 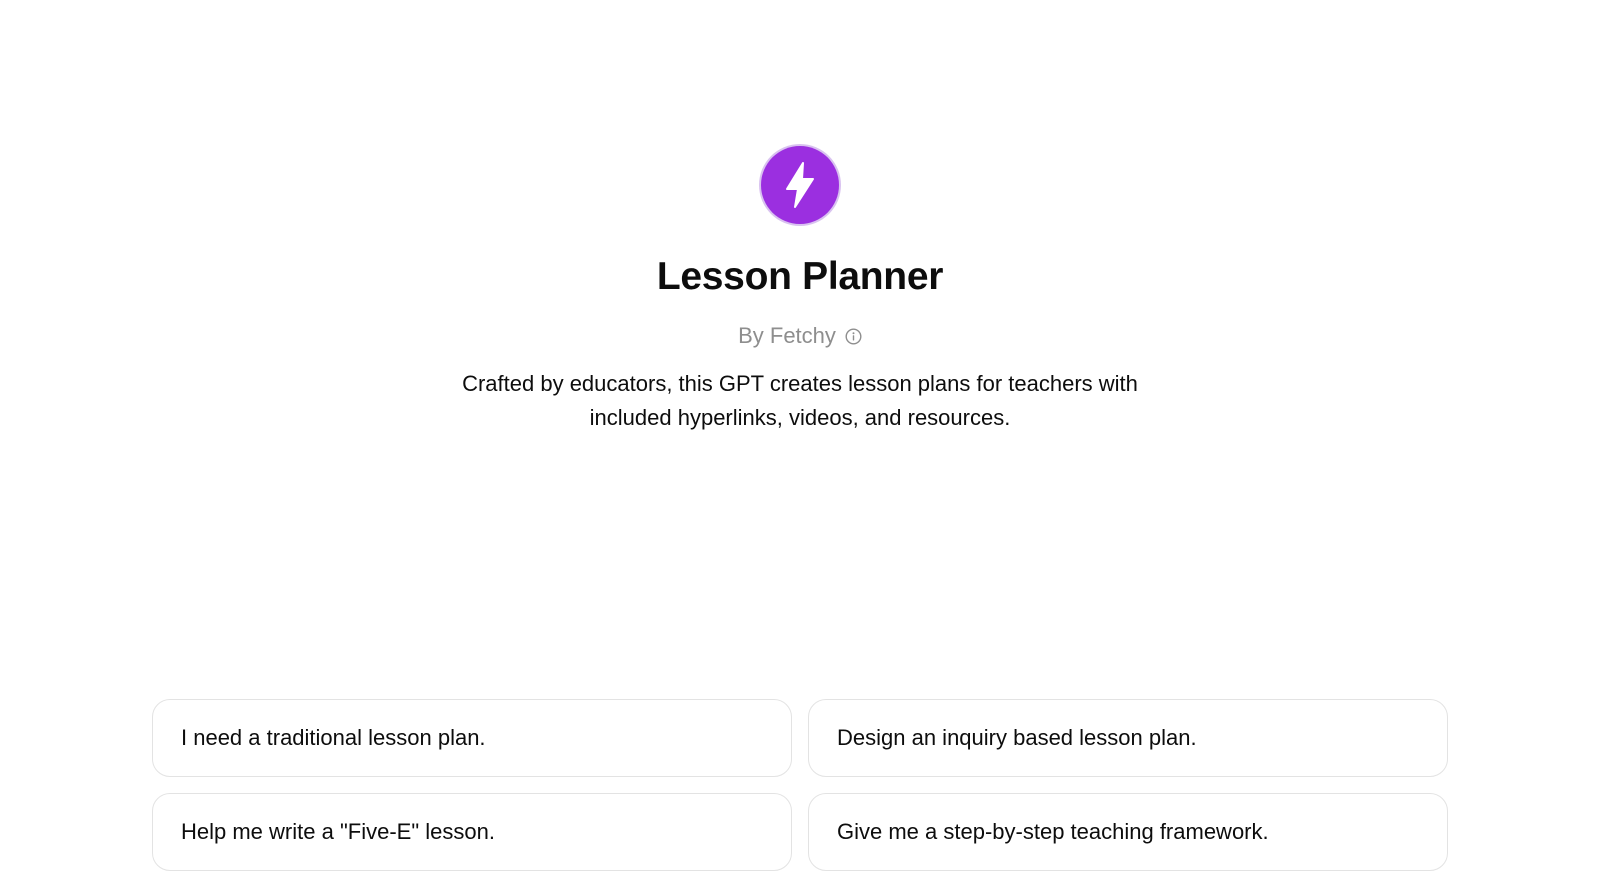 What do you see at coordinates (333, 737) in the screenshot?
I see `suggestion-label: I need a traditional lesson plan.` at bounding box center [333, 737].